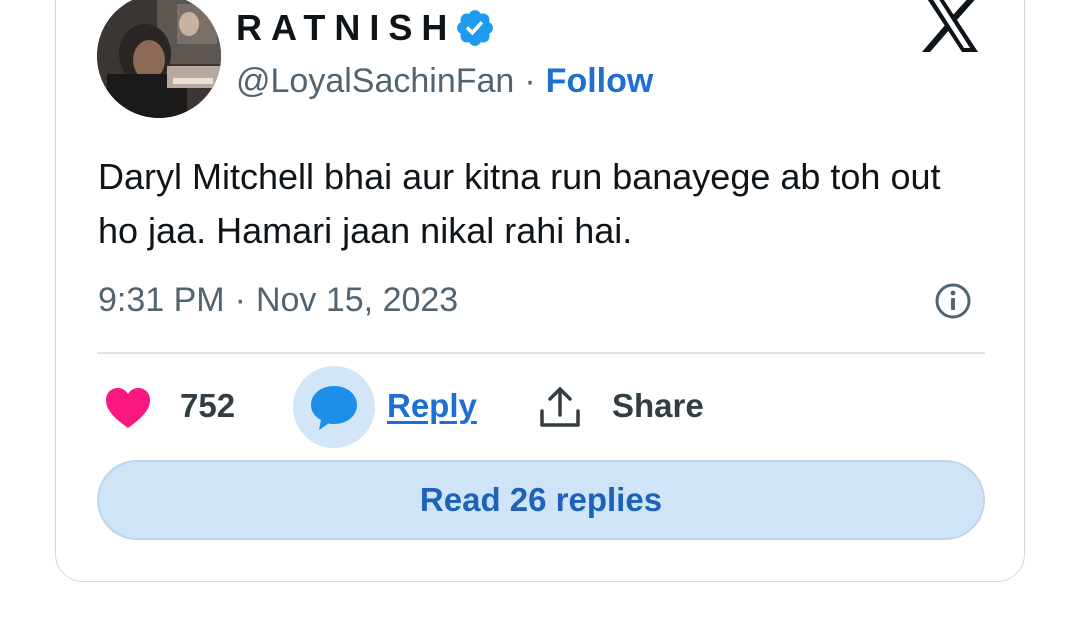  What do you see at coordinates (432, 406) in the screenshot?
I see `reply-link: Reply` at bounding box center [432, 406].